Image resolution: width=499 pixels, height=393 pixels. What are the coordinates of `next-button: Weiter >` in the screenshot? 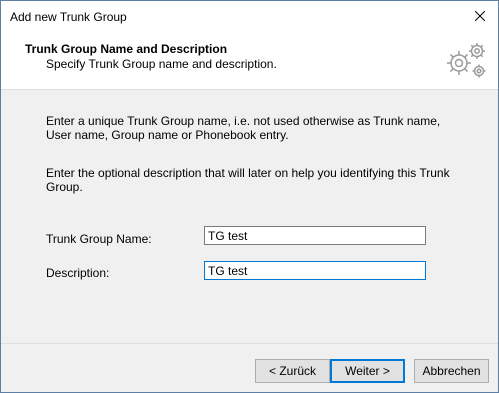 It's located at (367, 371).